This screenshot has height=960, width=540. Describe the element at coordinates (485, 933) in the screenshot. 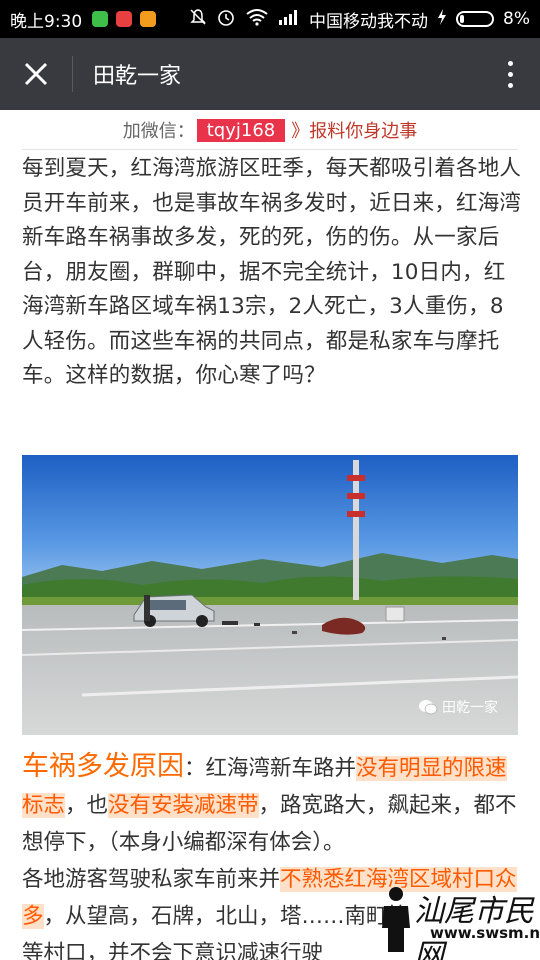

I see `logo-url: www.swsm.net` at that location.